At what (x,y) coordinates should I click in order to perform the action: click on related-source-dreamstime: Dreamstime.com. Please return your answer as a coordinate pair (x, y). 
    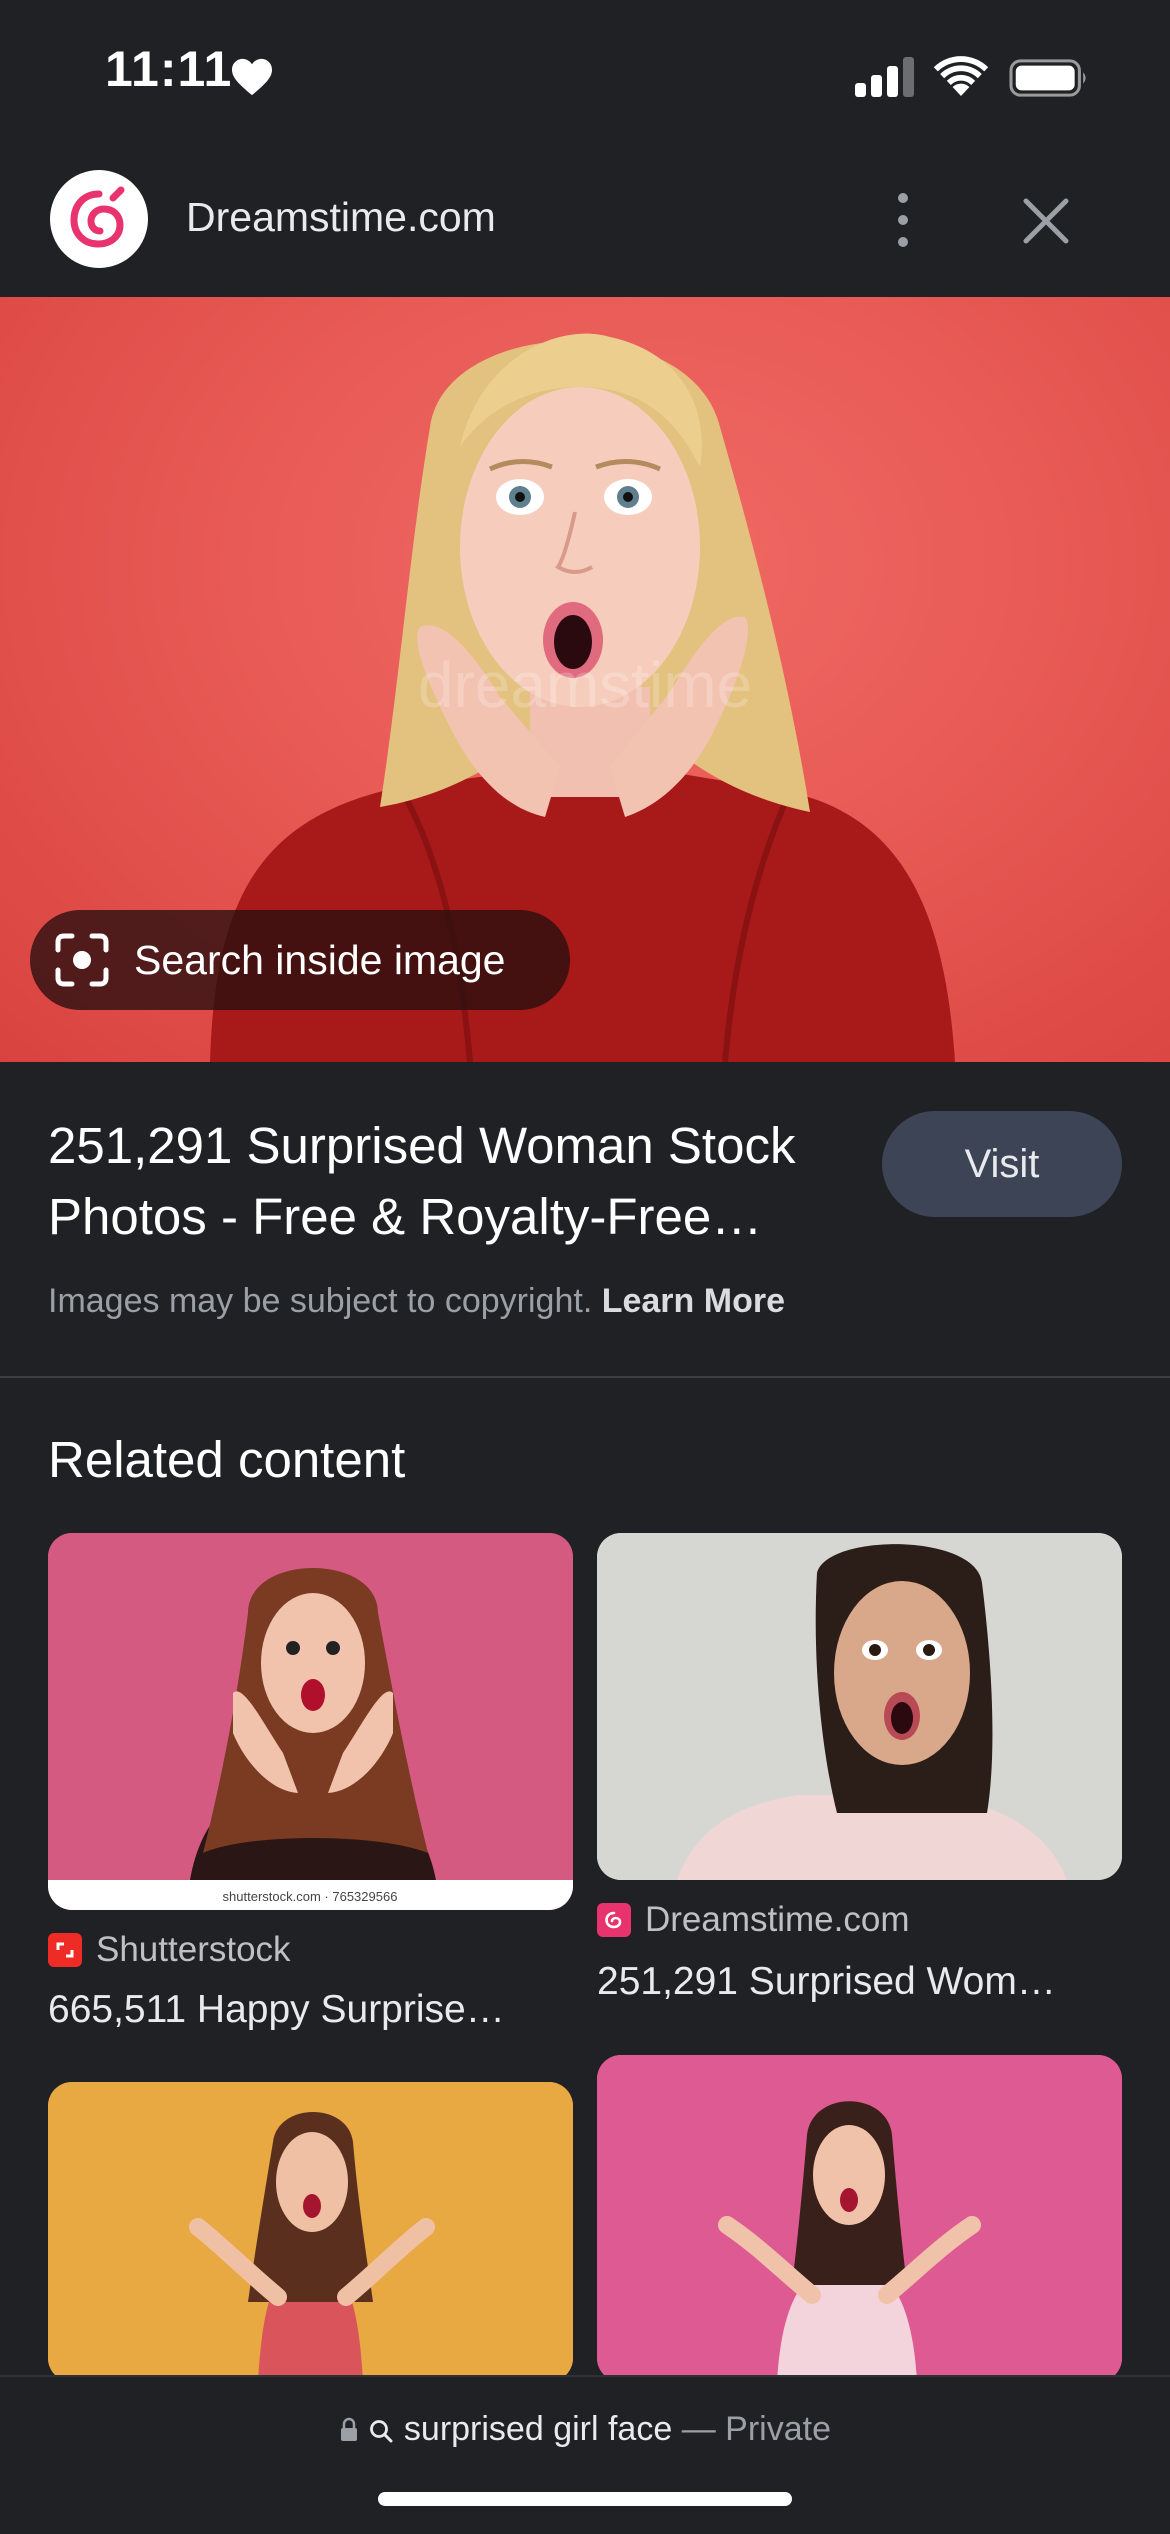
    Looking at the image, I should click on (753, 1920).